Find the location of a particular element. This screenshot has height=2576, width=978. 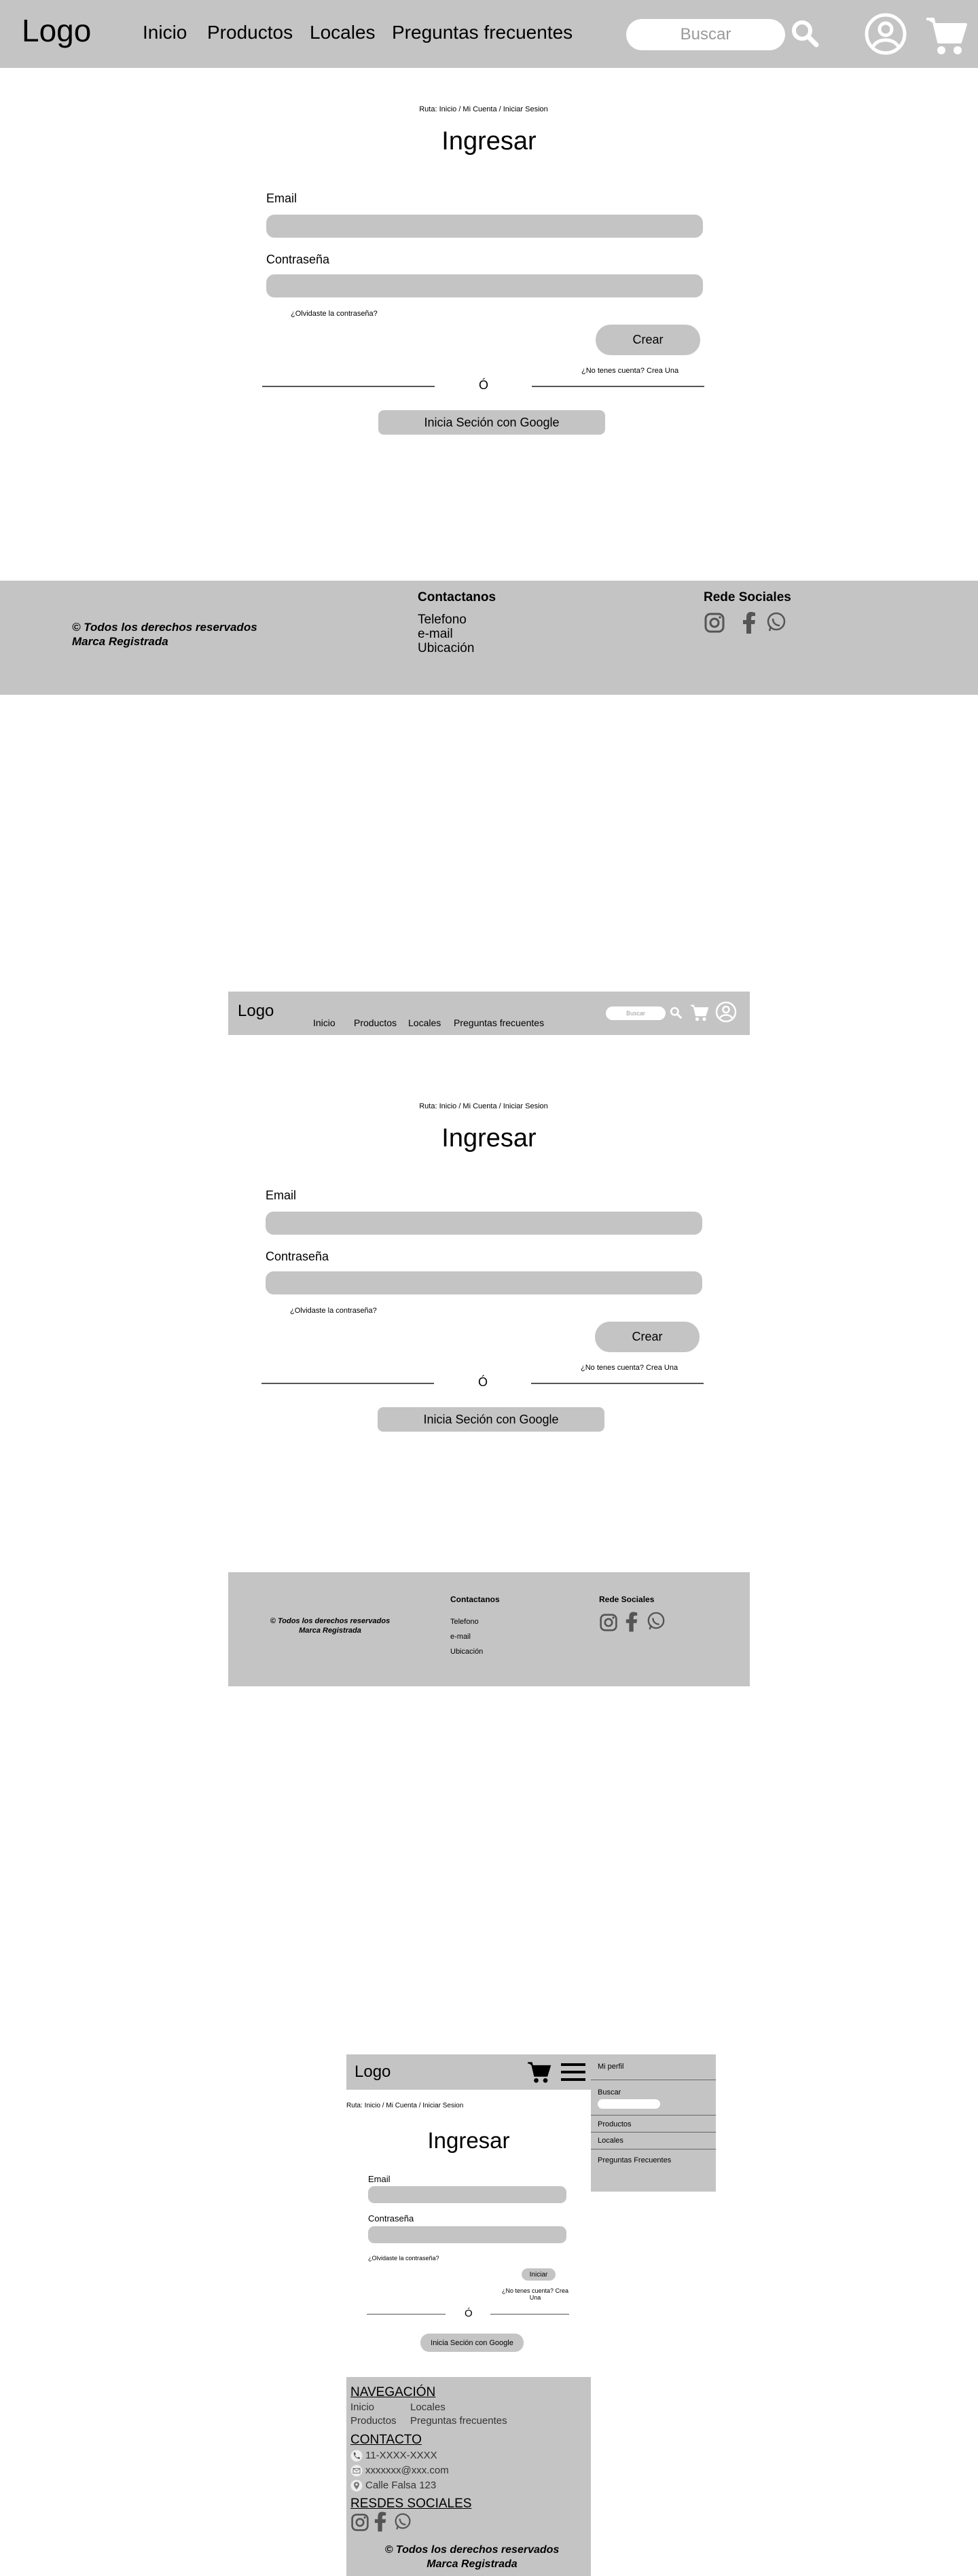

menu-item-productos: Productos is located at coordinates (615, 2124).